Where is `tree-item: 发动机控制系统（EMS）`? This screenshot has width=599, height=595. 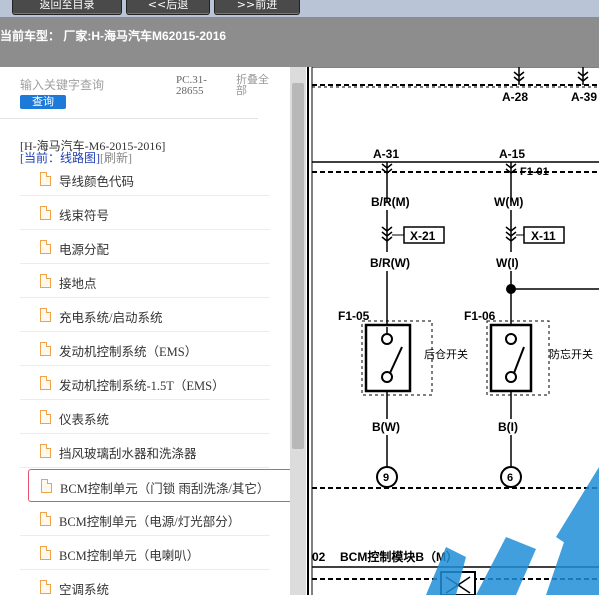 tree-item: 发动机控制系统（EMS） is located at coordinates (145, 349).